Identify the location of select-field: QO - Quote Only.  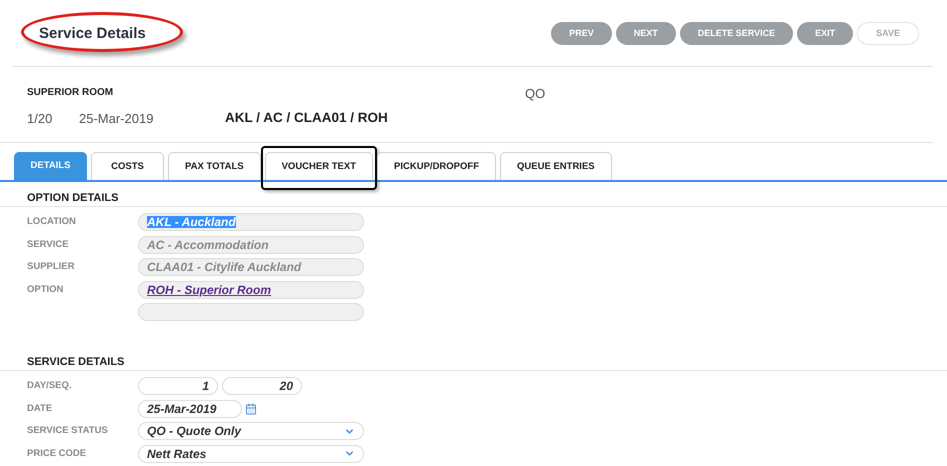
(251, 431).